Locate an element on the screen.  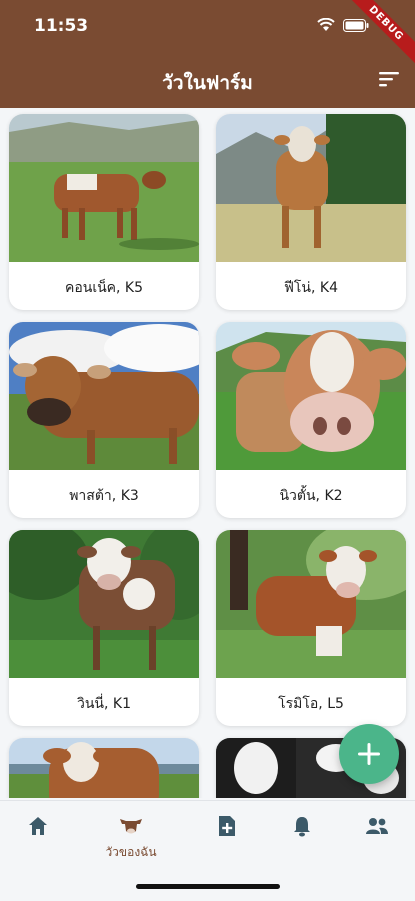
nav-item-my-cows: วัวของฉัน is located at coordinates (131, 838).